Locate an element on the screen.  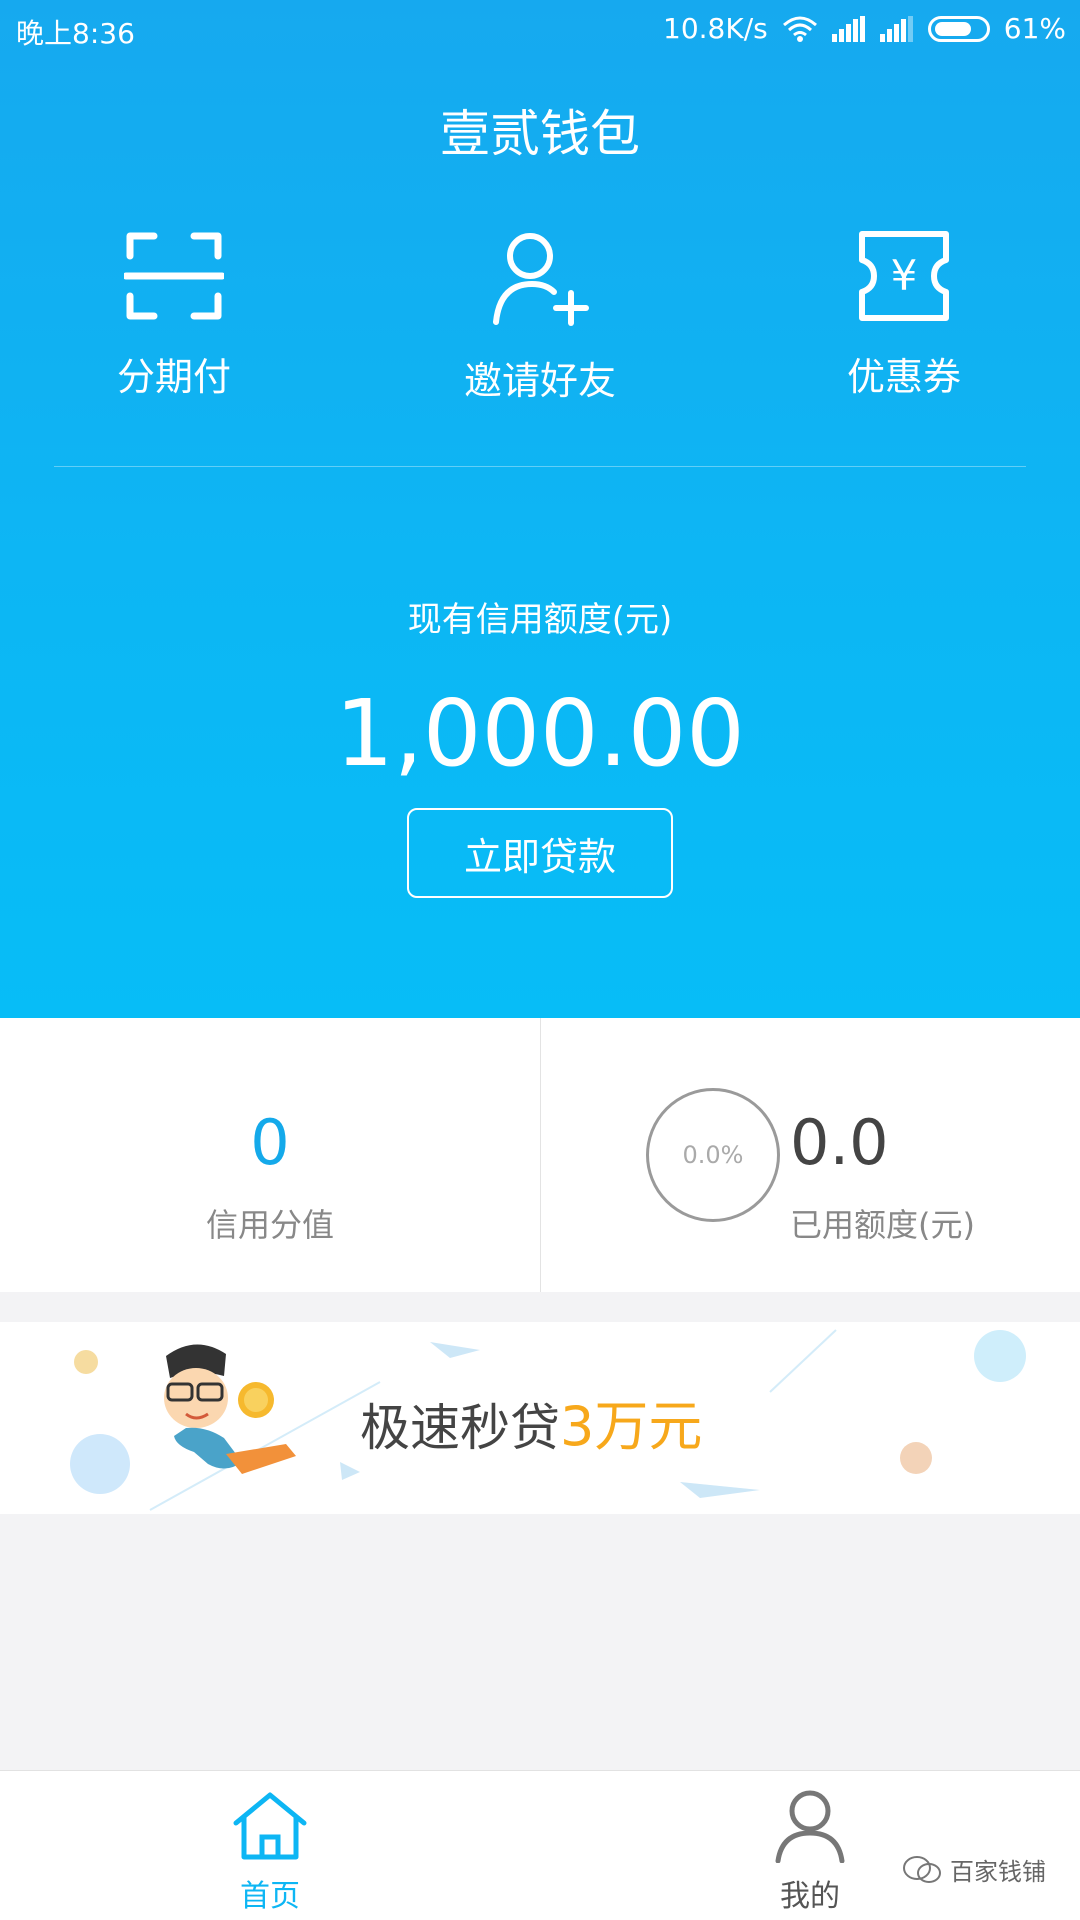
tab-label: 我的 is located at coordinates (810, 1896).